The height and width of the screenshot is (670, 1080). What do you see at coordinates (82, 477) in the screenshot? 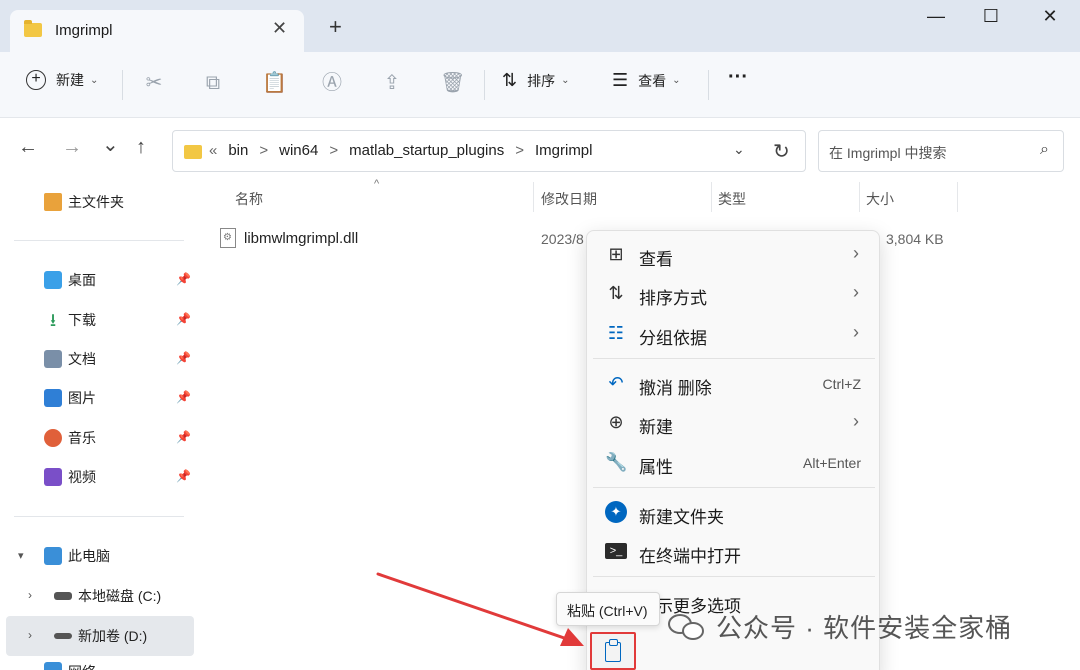
I see `sidebar-item-label: 视频` at bounding box center [82, 477].